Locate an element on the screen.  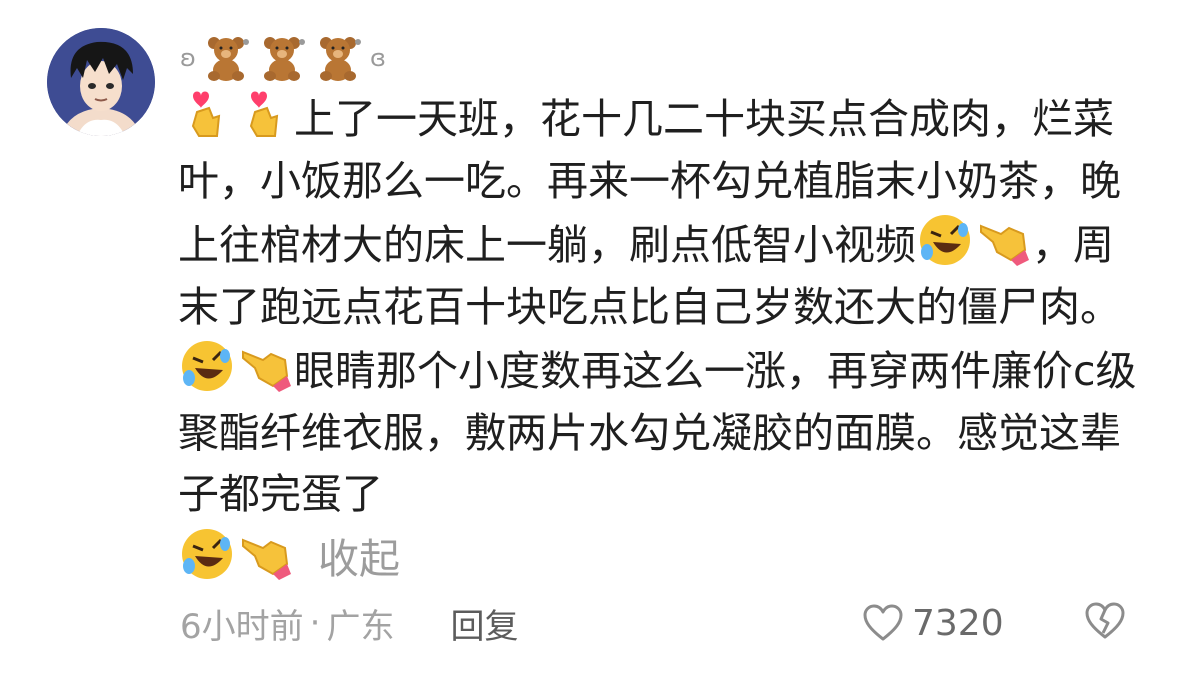
location: 广东 is located at coordinates (360, 626).